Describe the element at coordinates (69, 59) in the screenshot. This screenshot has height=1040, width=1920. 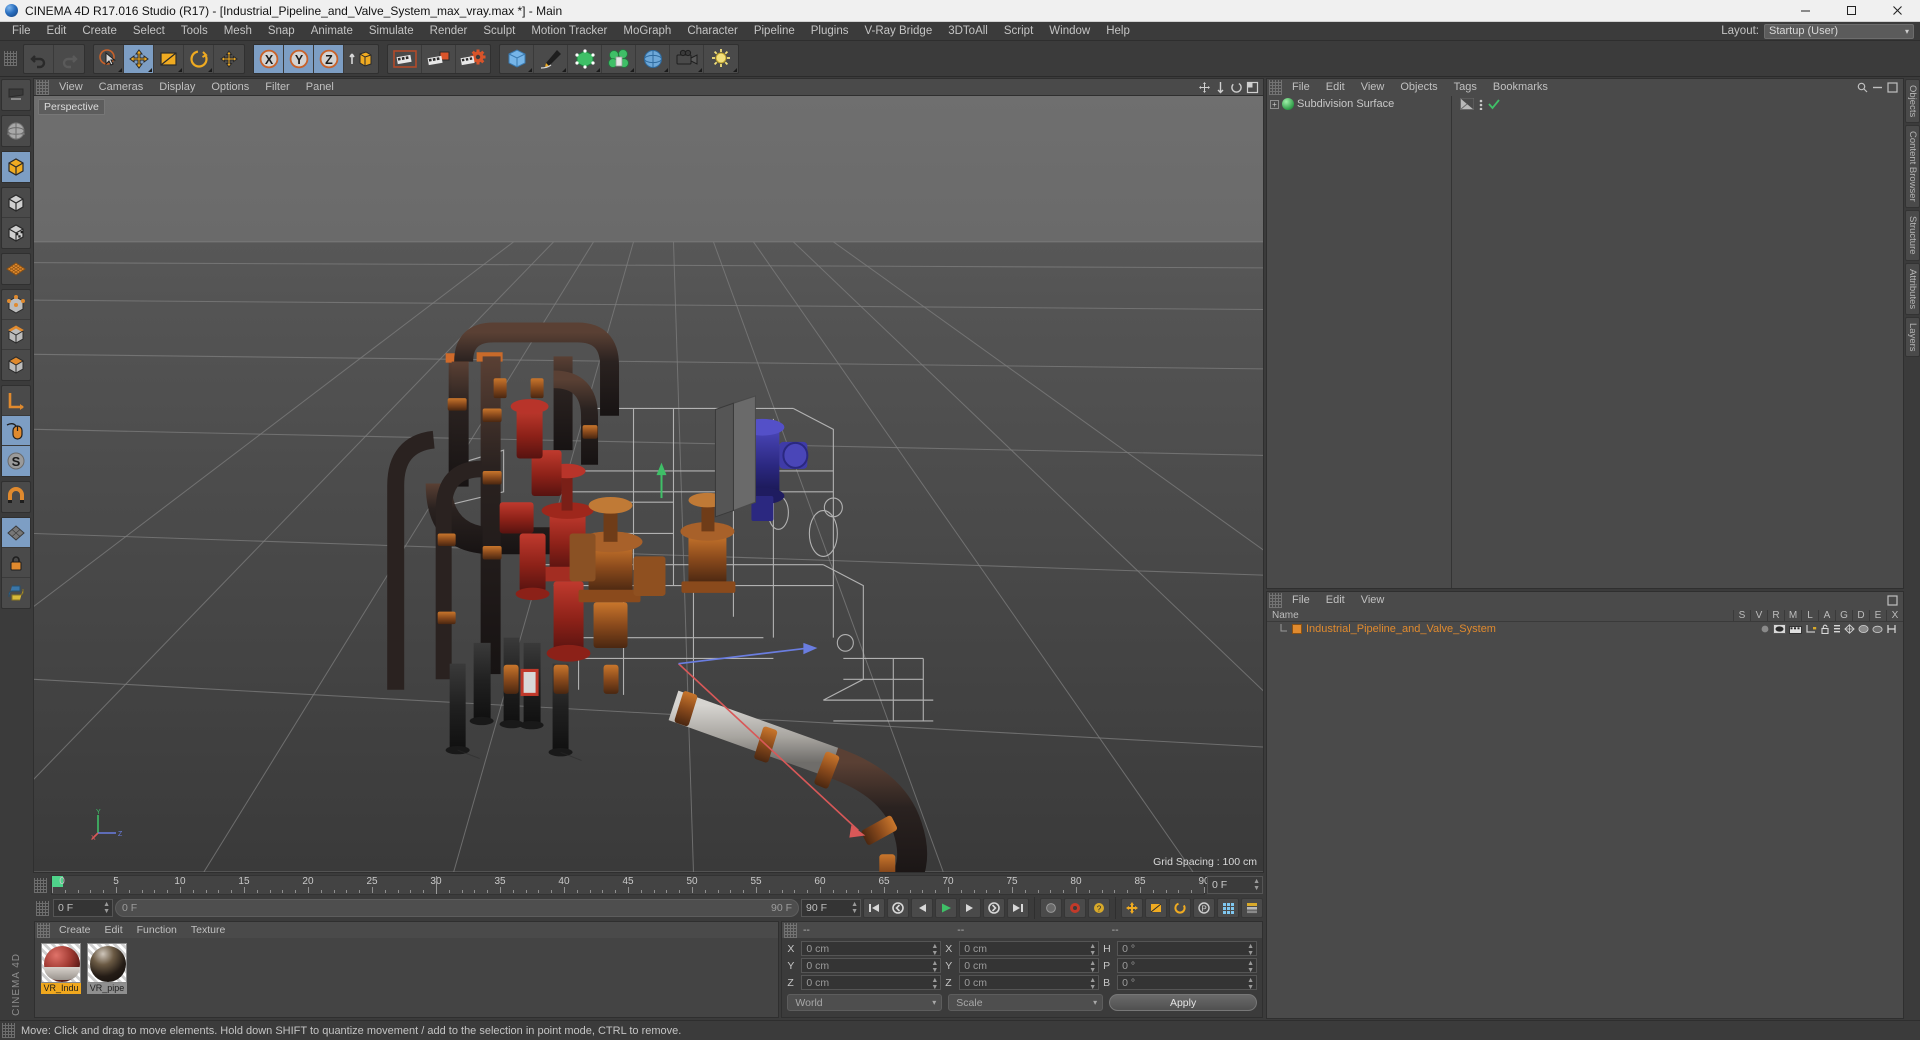
I see `redo-button` at that location.